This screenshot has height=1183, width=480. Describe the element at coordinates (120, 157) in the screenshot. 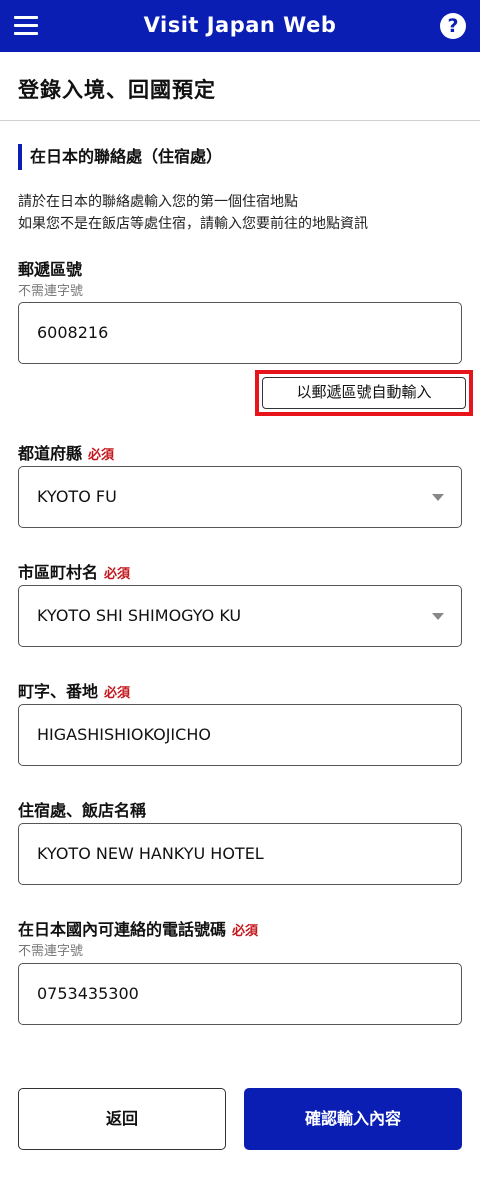

I see `section-heading: 在日本的聯絡處（住宿處）` at that location.